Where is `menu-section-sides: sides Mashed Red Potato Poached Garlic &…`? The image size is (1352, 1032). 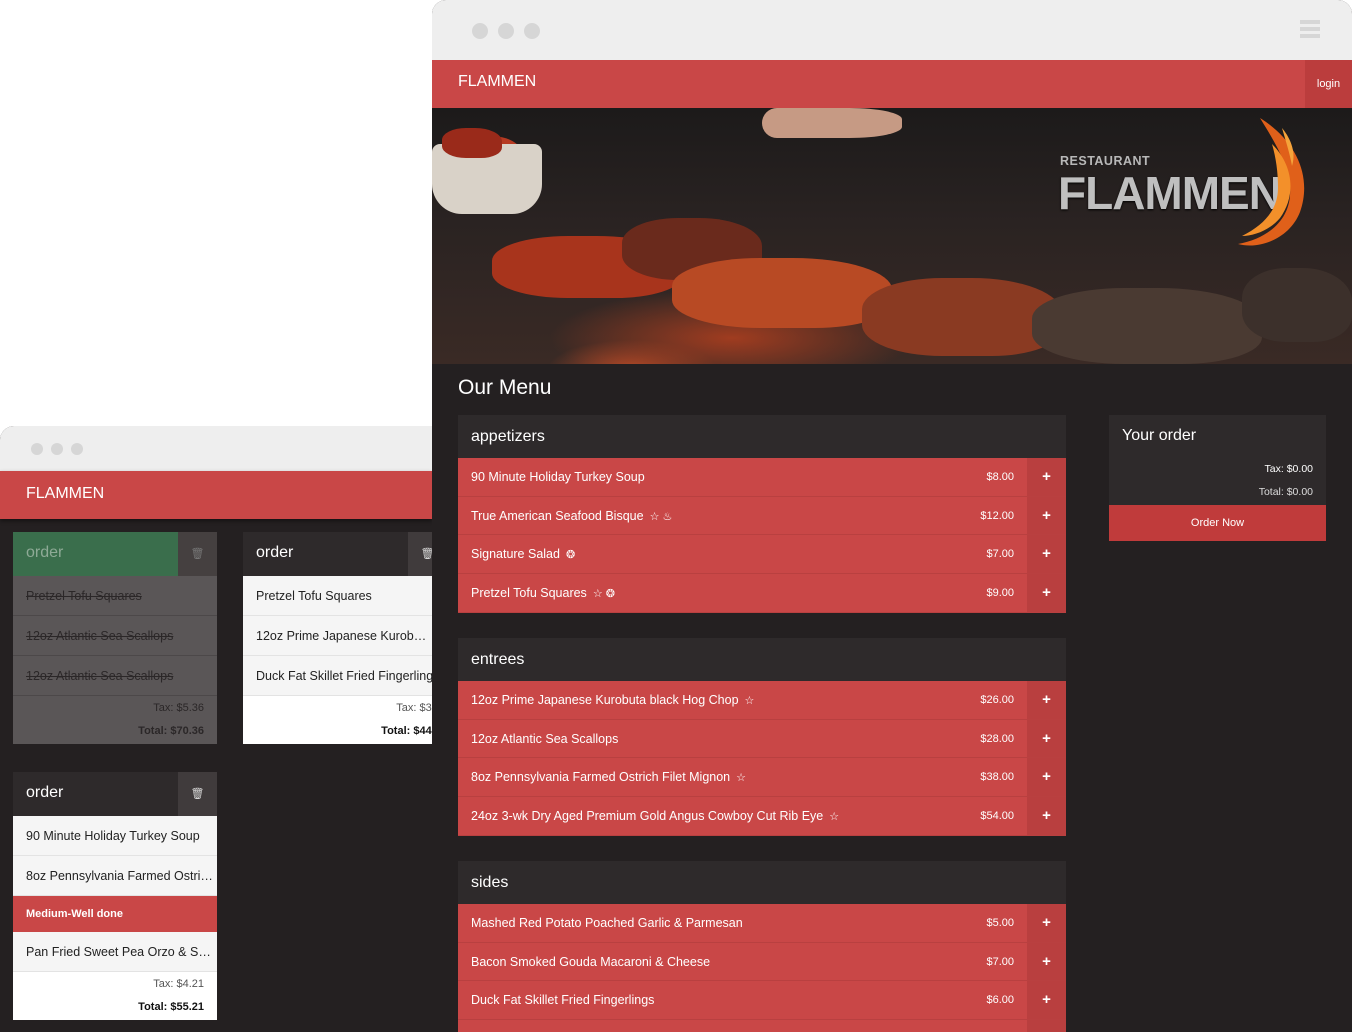 menu-section-sides: sides Mashed Red Potato Poached Garlic &… is located at coordinates (762, 946).